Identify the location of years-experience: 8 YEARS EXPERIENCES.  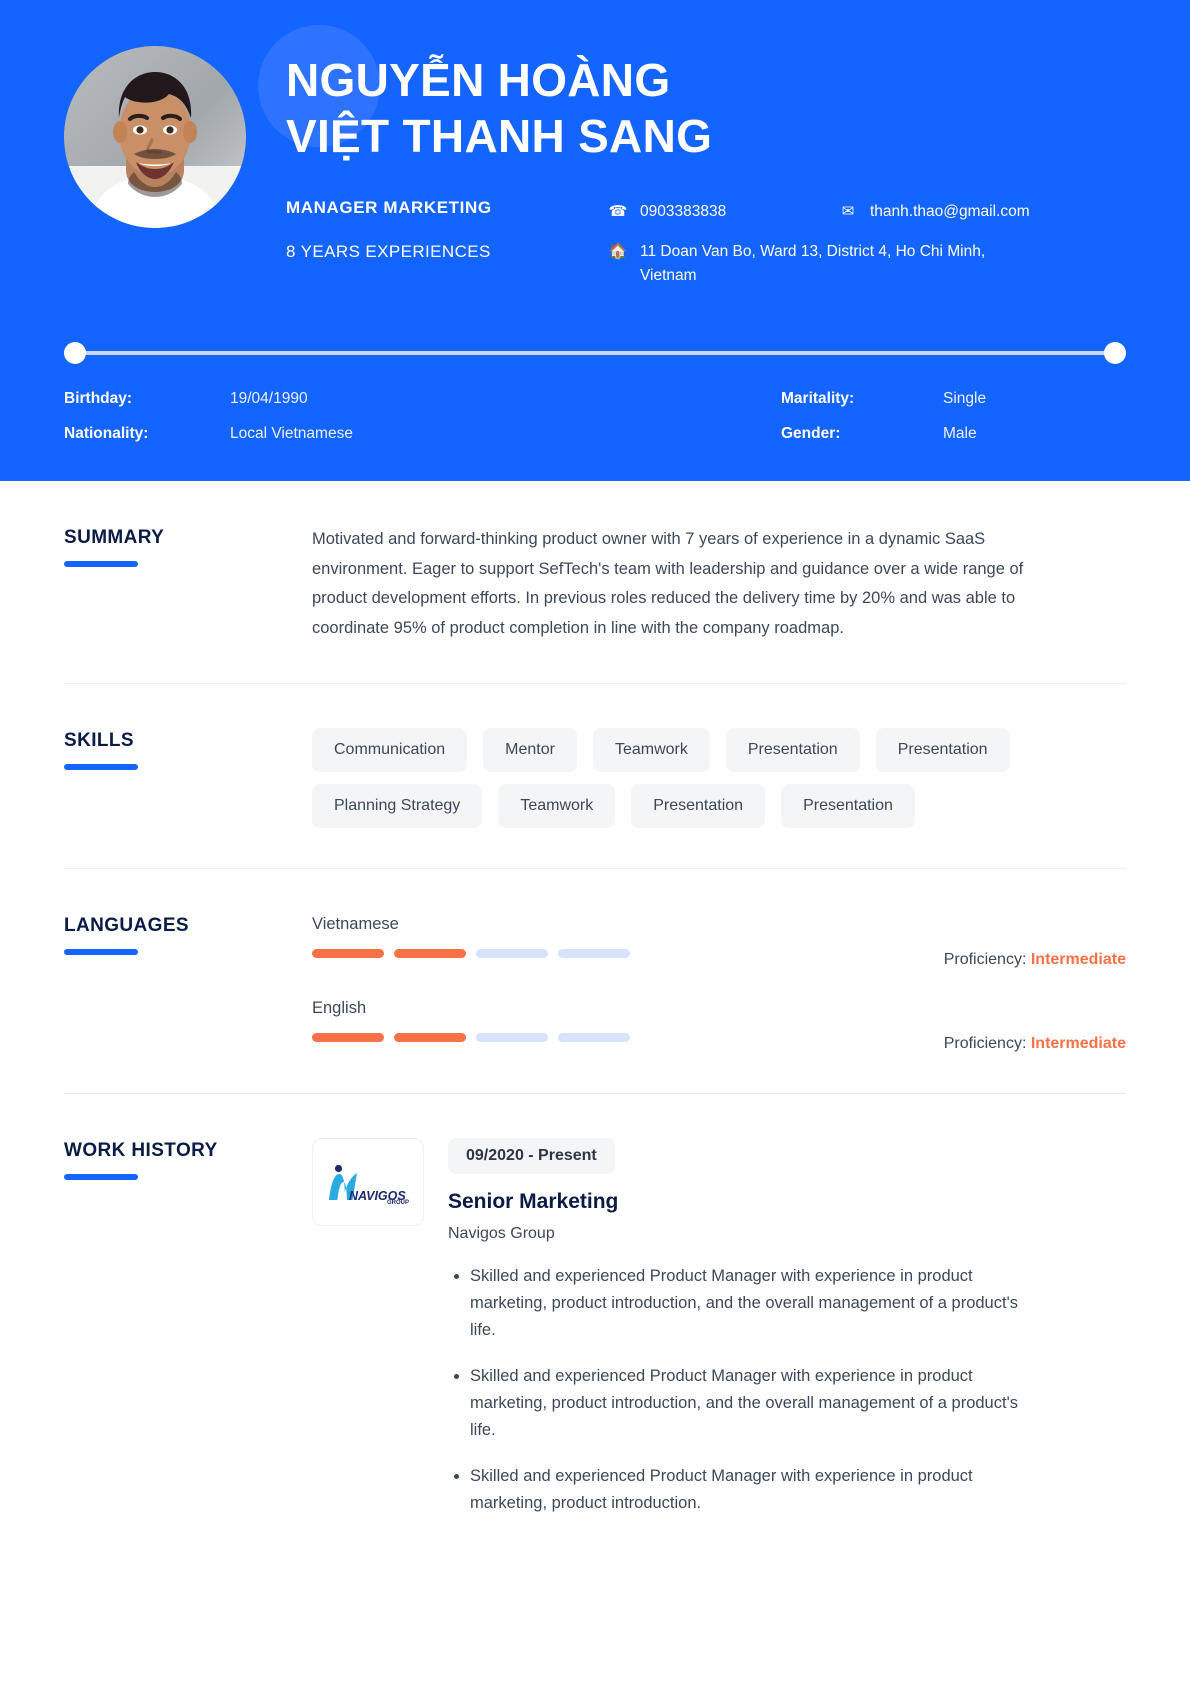
(388, 251).